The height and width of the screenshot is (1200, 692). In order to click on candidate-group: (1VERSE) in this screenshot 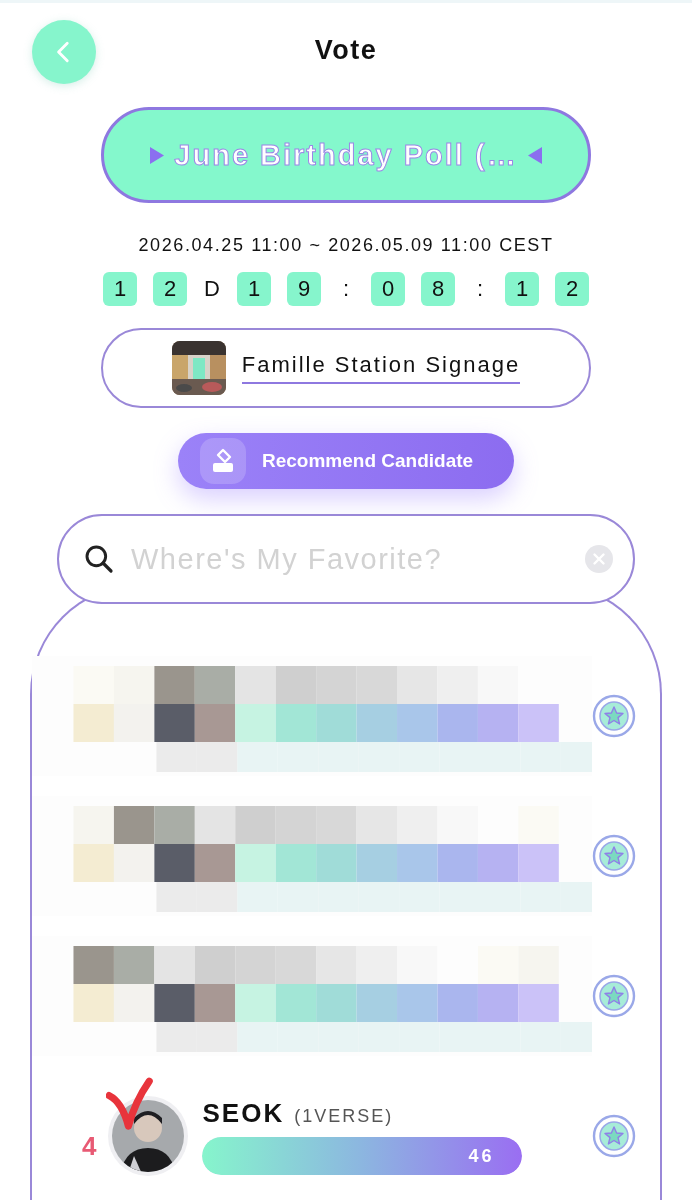, I will do `click(344, 1116)`.